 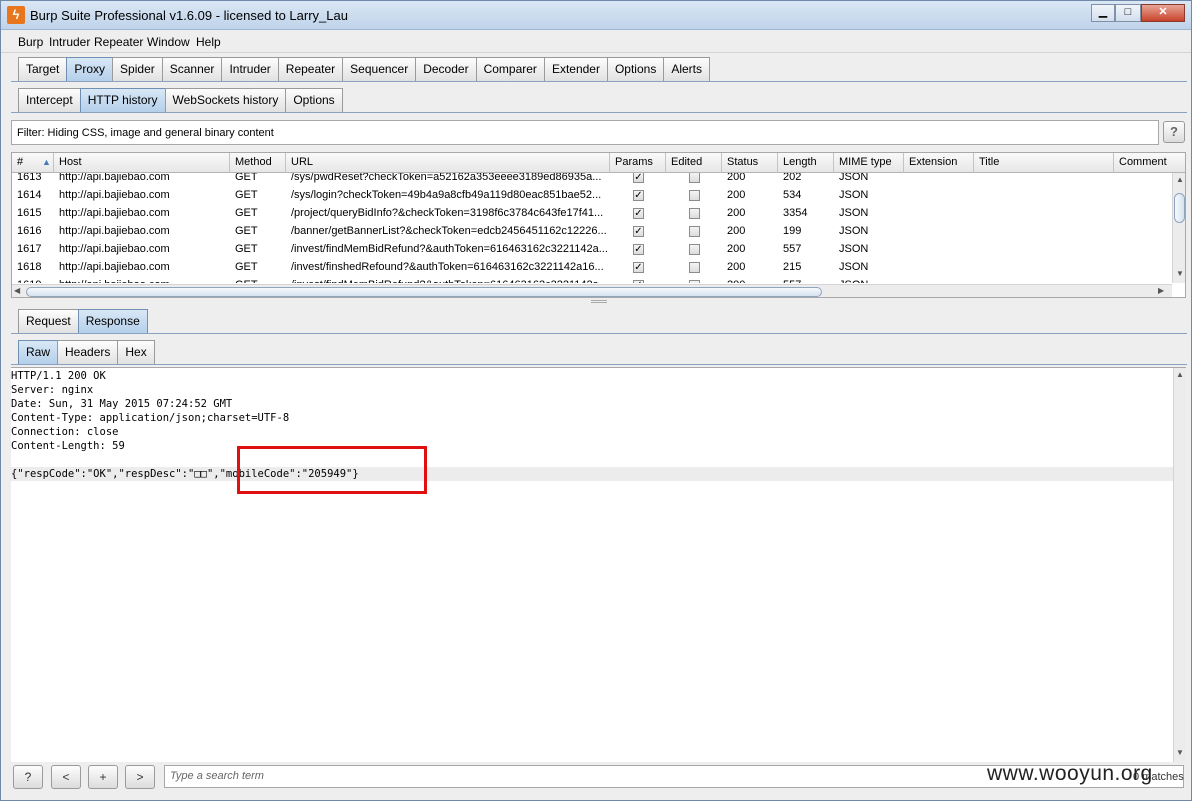 What do you see at coordinates (1179, 208) in the screenshot?
I see `table-vscroll-thumb` at bounding box center [1179, 208].